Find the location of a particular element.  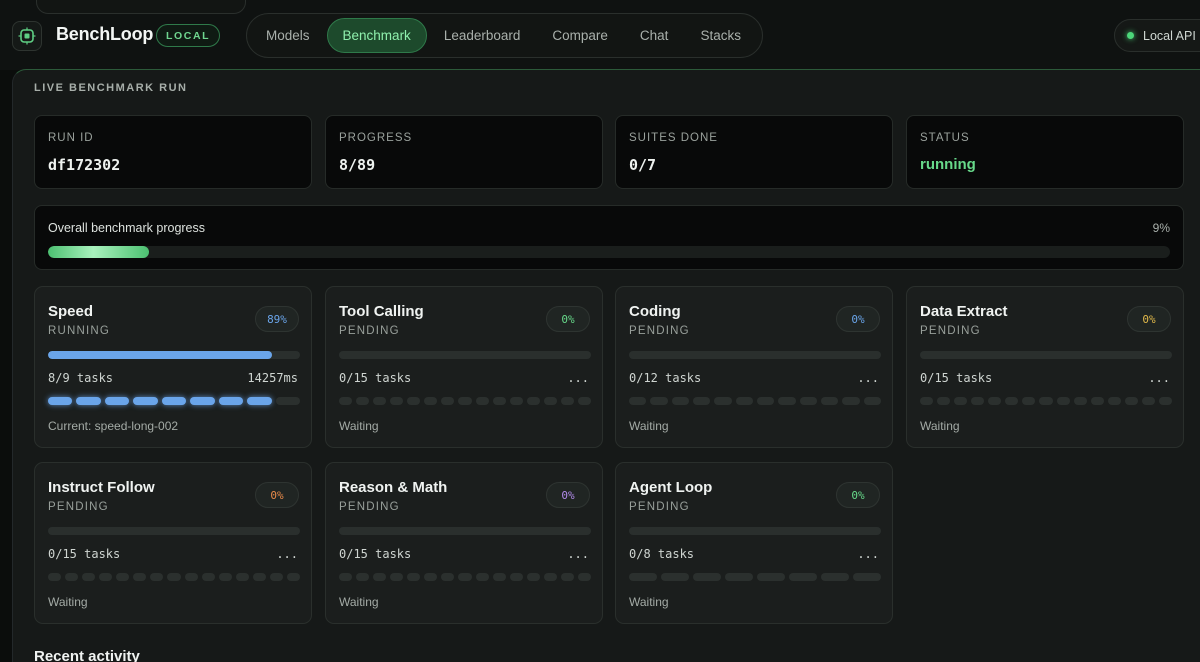

suite-task-count: 0/12 tasks is located at coordinates (665, 378).